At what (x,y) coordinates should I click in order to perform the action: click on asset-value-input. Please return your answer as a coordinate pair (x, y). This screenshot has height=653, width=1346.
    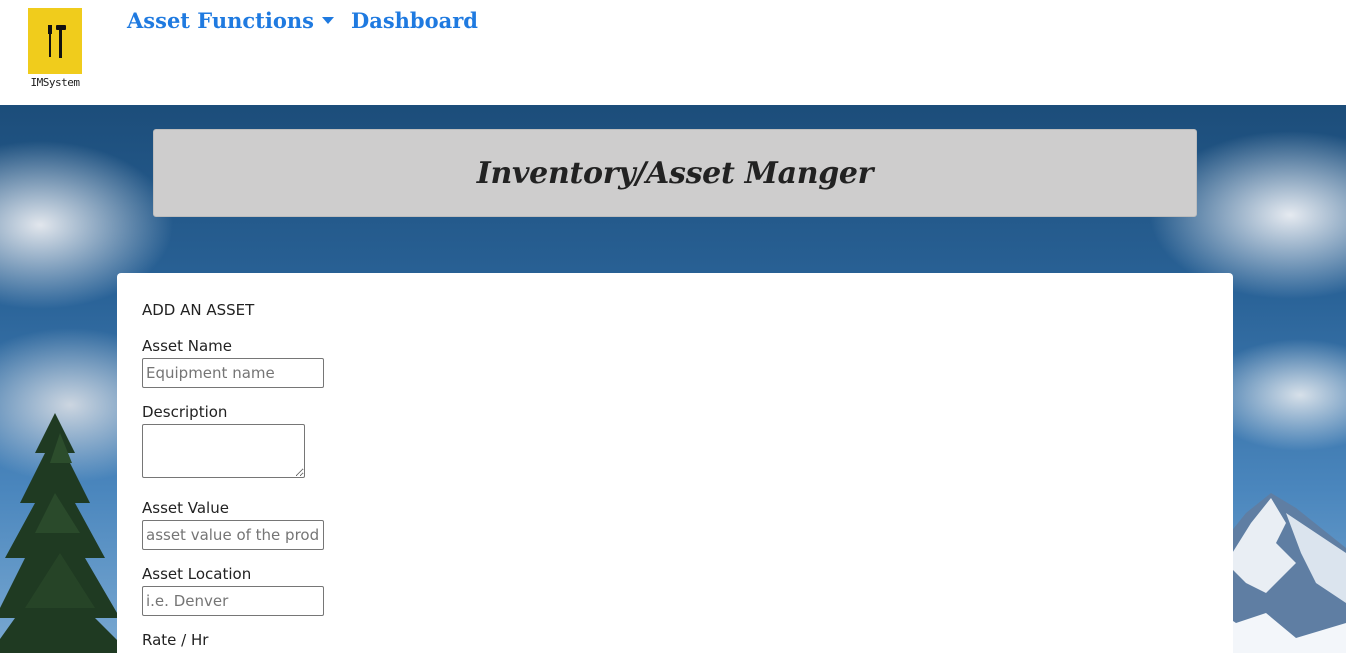
    Looking at the image, I should click on (233, 535).